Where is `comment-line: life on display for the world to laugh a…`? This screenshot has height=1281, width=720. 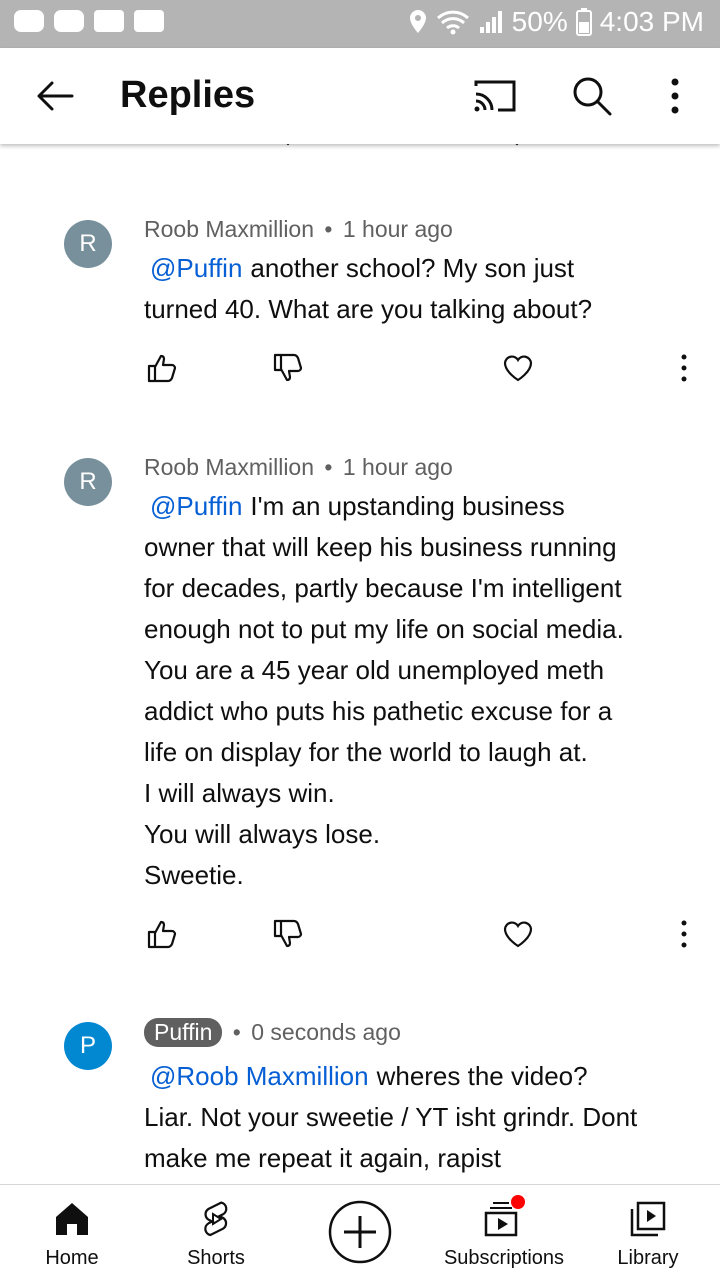
comment-line: life on display for the world to laugh a… is located at coordinates (366, 752).